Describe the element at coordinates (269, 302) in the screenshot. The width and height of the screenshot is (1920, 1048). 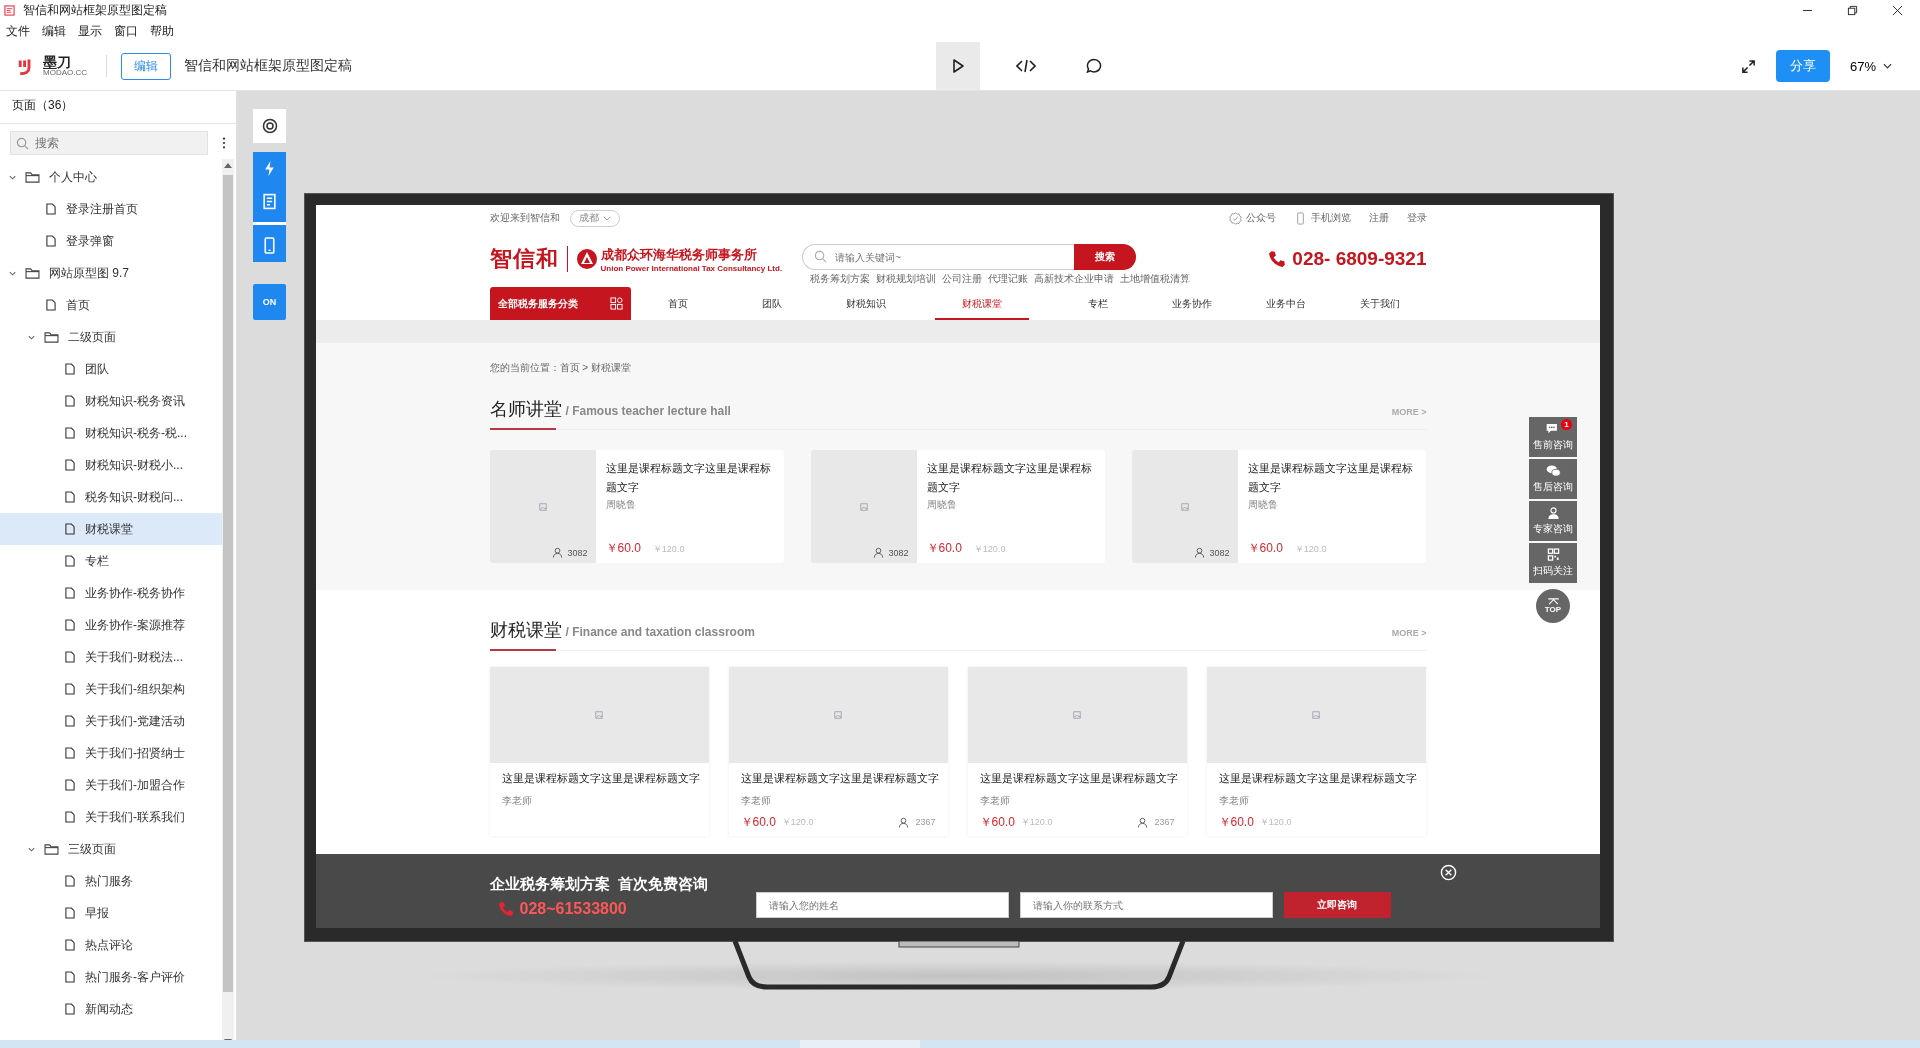
I see `toggle-button: ON` at that location.